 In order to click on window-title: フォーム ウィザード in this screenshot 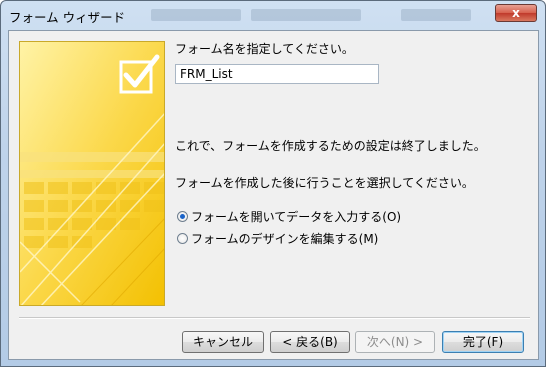, I will do `click(67, 17)`.